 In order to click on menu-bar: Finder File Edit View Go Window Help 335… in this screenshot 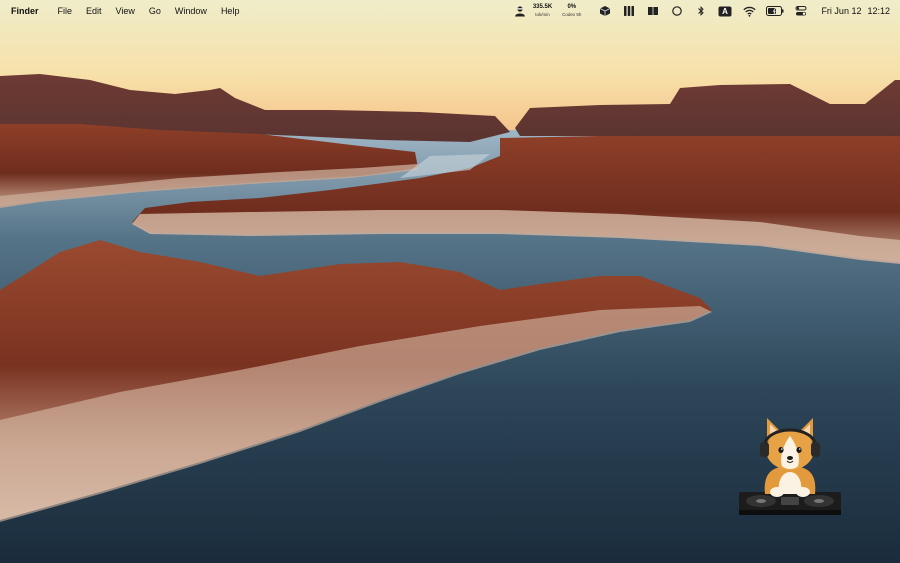, I will do `click(450, 11)`.